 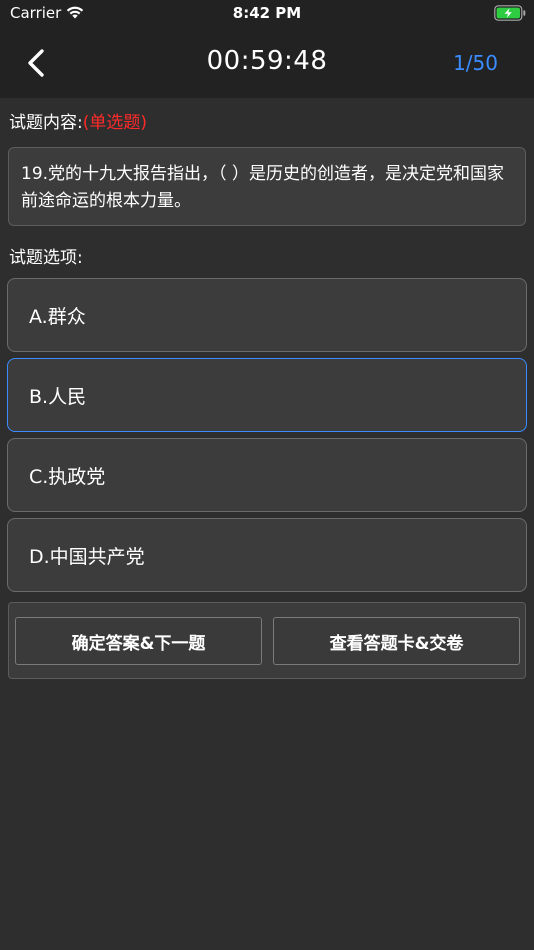 I want to click on status-time: 8:42 PM, so click(x=267, y=13).